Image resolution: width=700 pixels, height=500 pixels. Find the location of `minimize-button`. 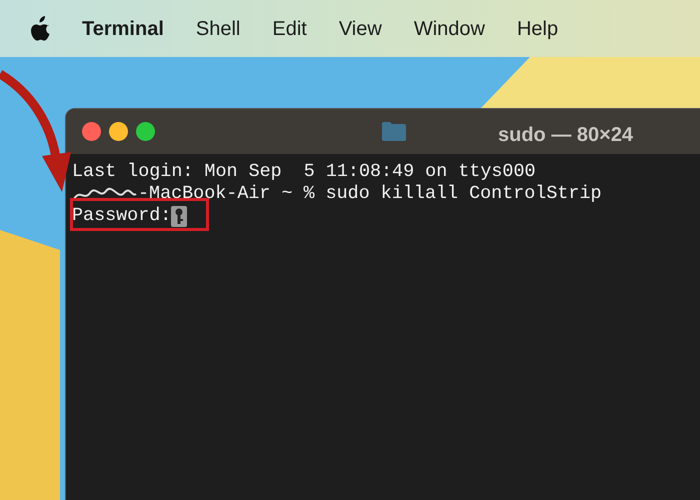

minimize-button is located at coordinates (118, 131).